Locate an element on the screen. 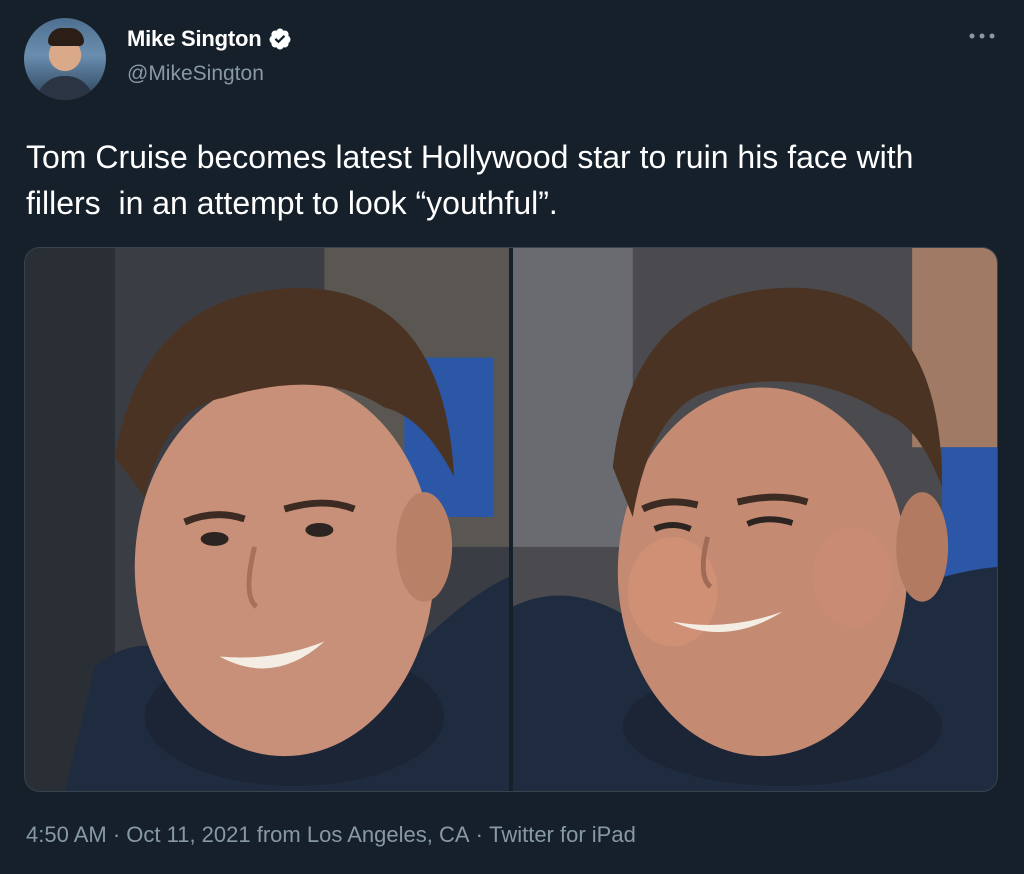 The width and height of the screenshot is (1024, 874). tweet-date: Oct 11, 2021 is located at coordinates (188, 835).